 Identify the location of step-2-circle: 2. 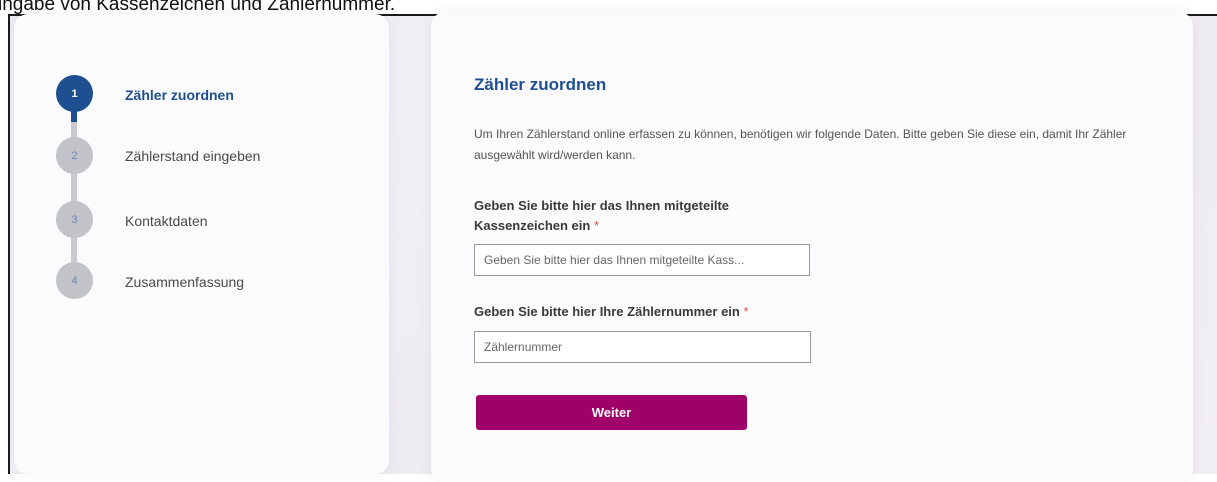
(74, 155).